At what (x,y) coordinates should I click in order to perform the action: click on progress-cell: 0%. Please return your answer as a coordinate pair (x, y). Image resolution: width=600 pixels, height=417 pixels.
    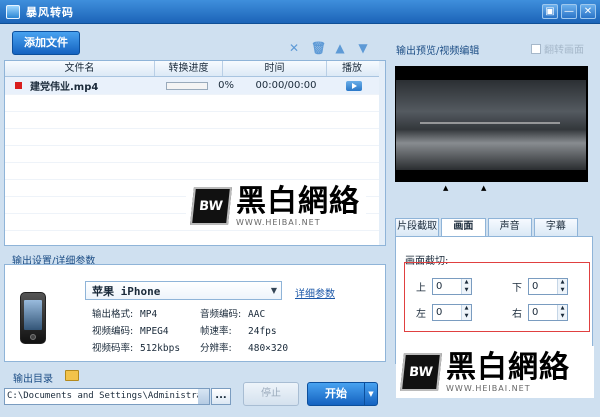
    Looking at the image, I should click on (201, 85).